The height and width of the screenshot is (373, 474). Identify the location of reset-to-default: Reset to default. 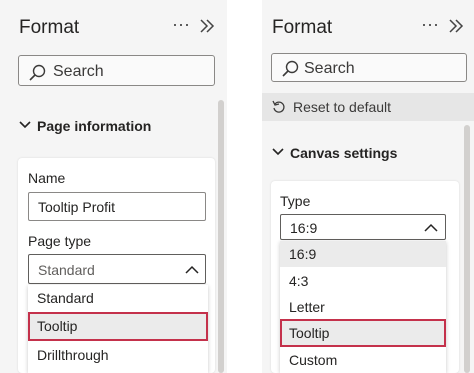
(368, 107).